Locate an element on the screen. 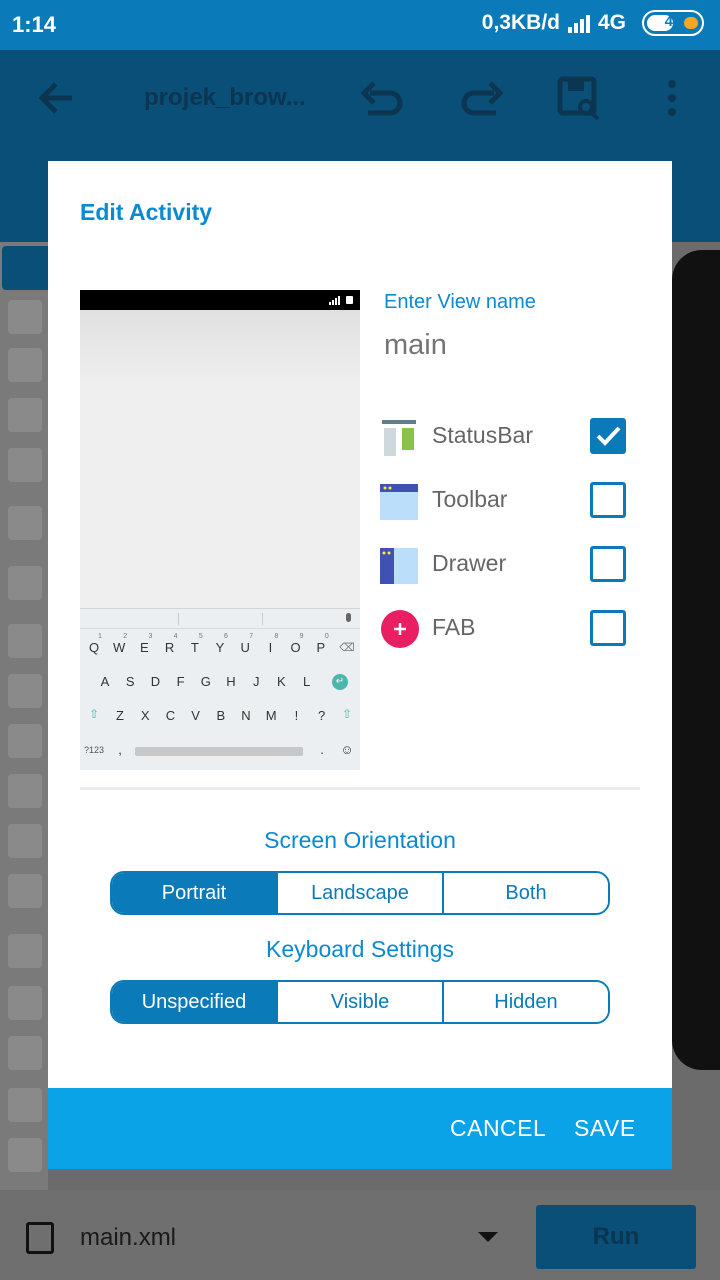 The image size is (720, 1280). battery-level: 43 is located at coordinates (673, 21).